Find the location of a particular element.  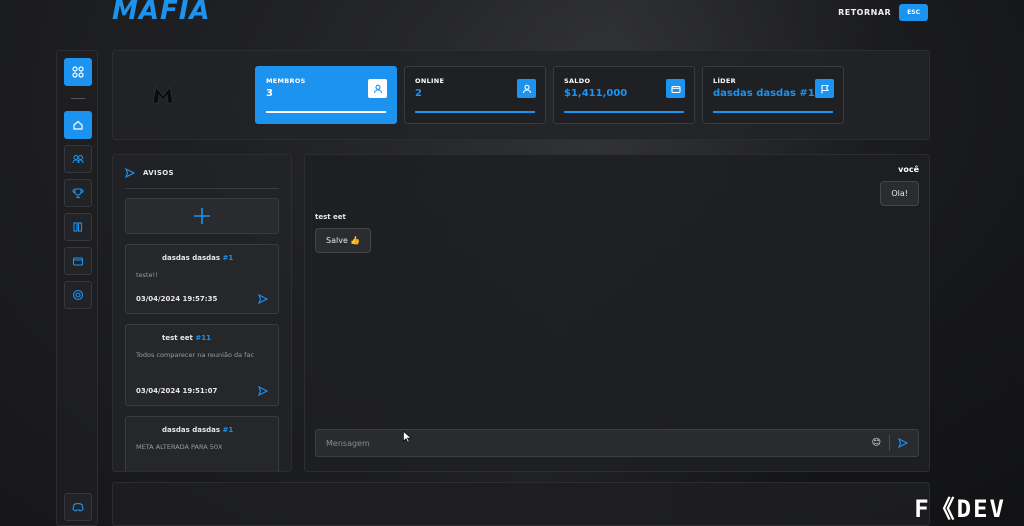

other-name-label: test eet is located at coordinates (330, 217).